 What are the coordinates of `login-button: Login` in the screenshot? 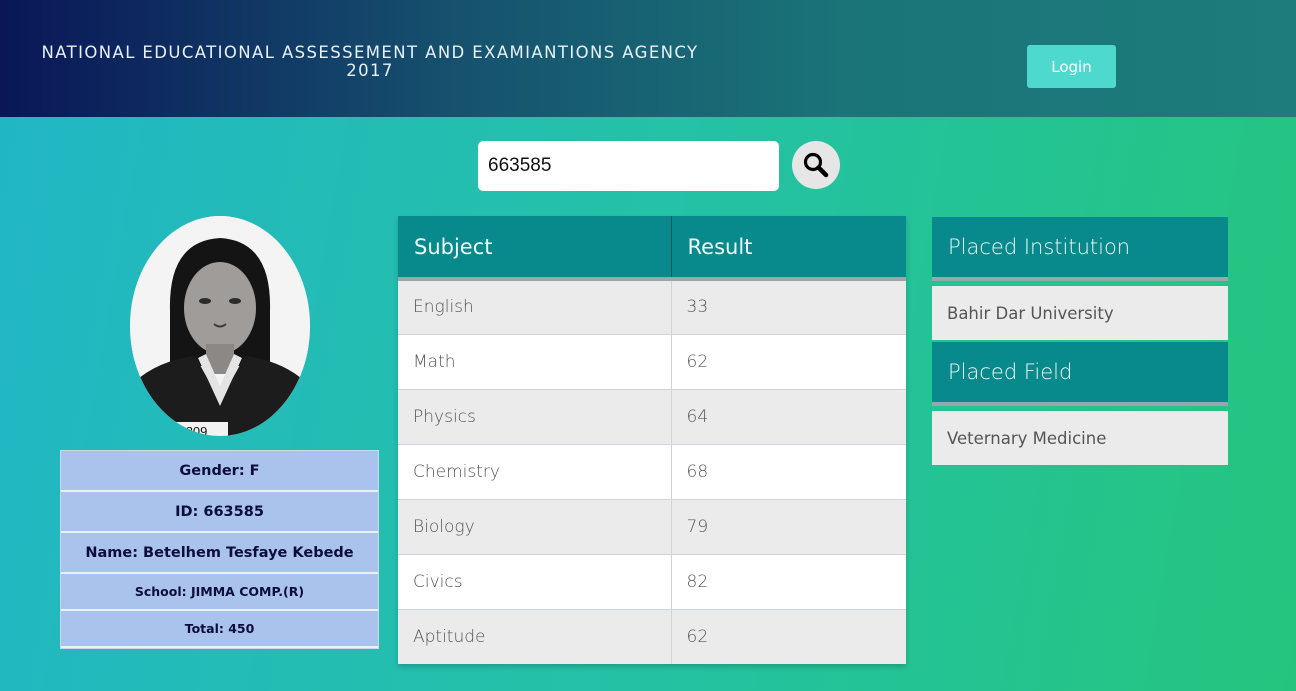 It's located at (1071, 66).